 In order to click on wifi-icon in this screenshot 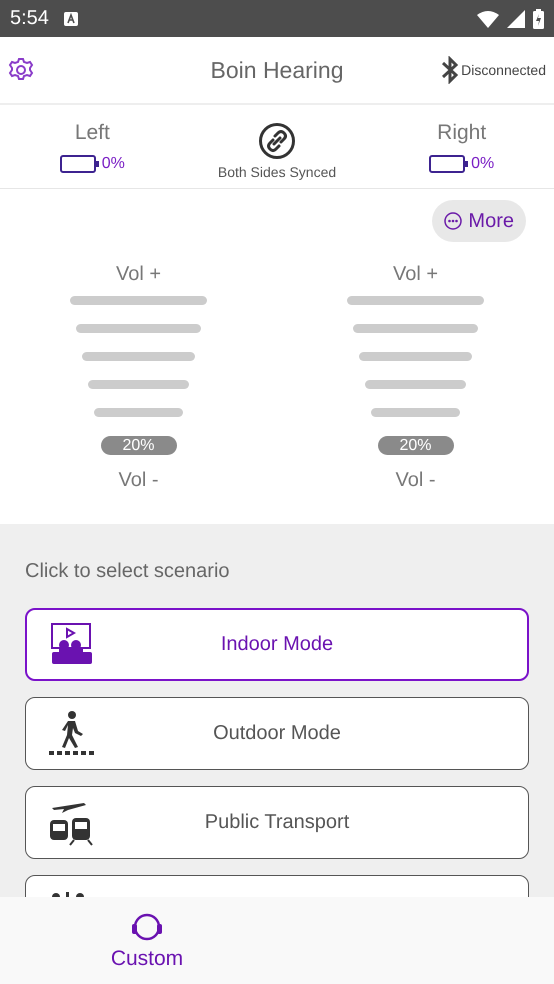, I will do `click(488, 19)`.